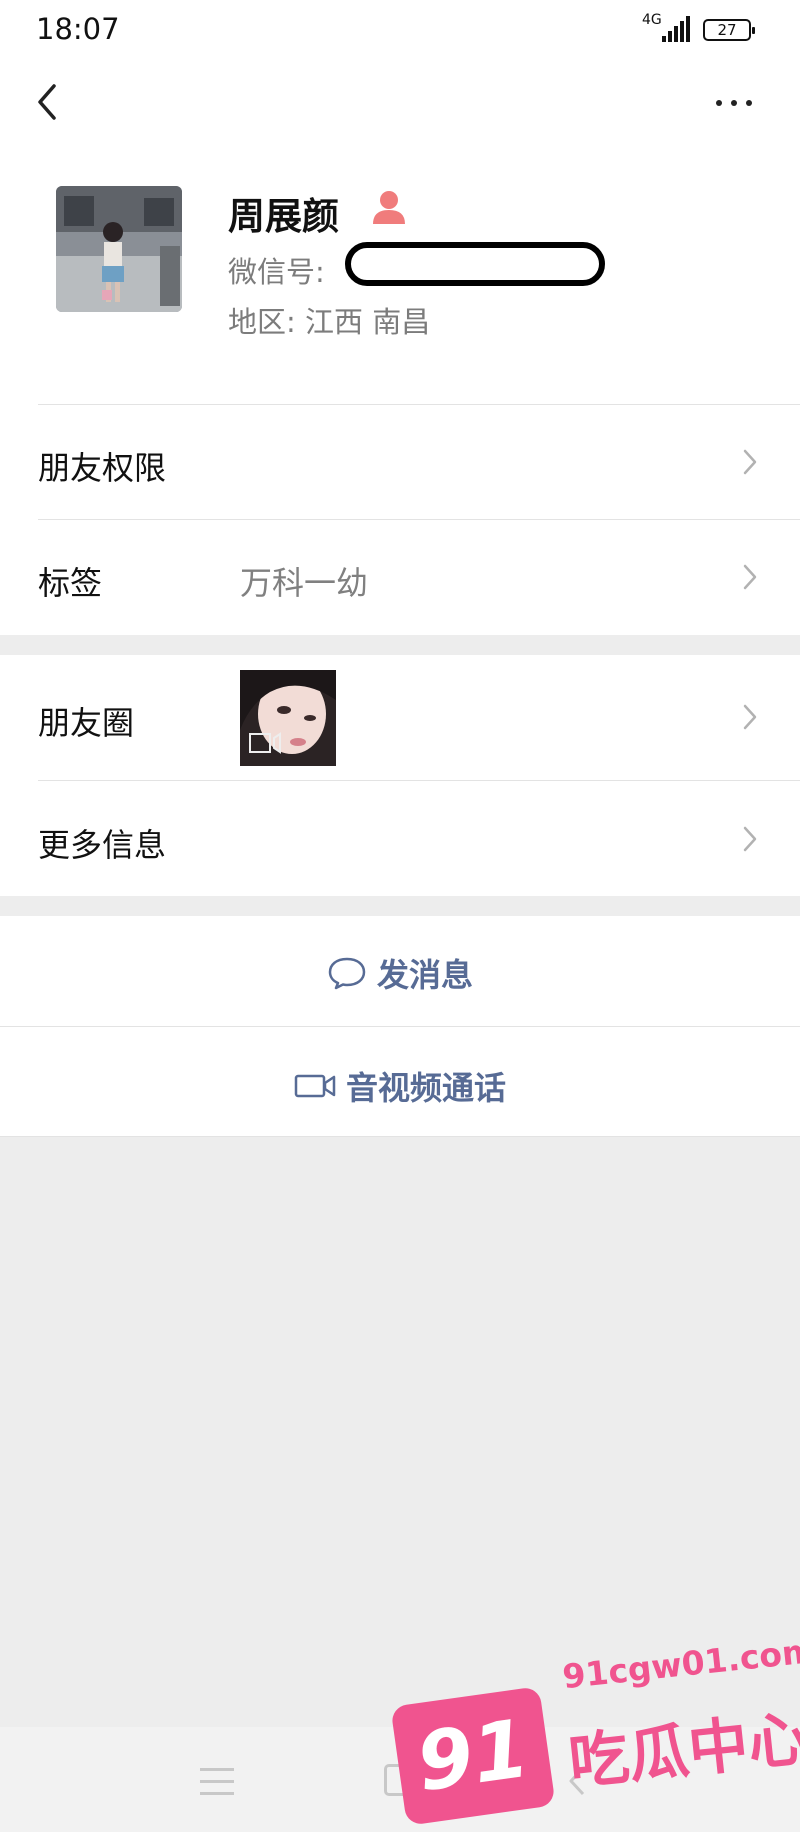 Image resolution: width=800 pixels, height=1832 pixels. Describe the element at coordinates (70, 583) in the screenshot. I see `tags-label: 标签` at that location.